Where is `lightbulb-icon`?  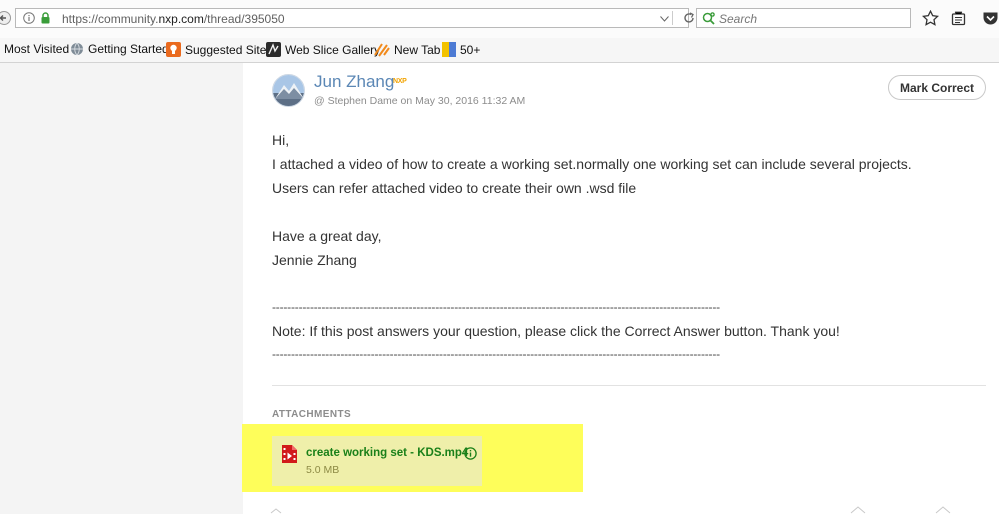
lightbulb-icon is located at coordinates (173, 49).